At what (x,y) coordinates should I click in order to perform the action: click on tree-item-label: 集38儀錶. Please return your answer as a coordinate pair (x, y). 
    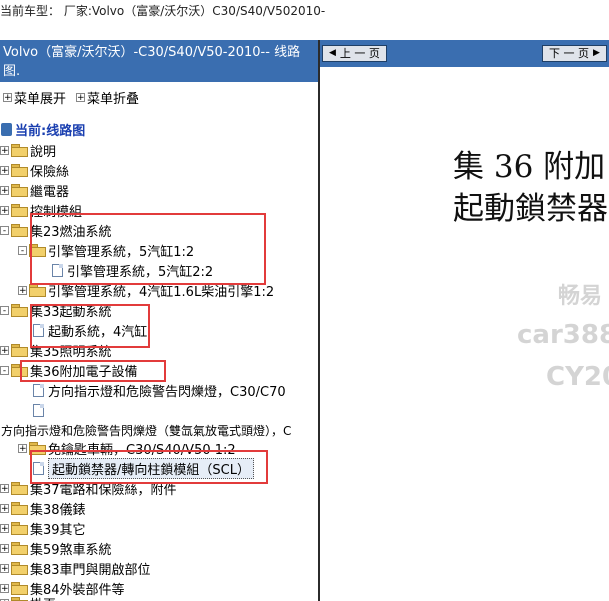
    Looking at the image, I should click on (58, 508).